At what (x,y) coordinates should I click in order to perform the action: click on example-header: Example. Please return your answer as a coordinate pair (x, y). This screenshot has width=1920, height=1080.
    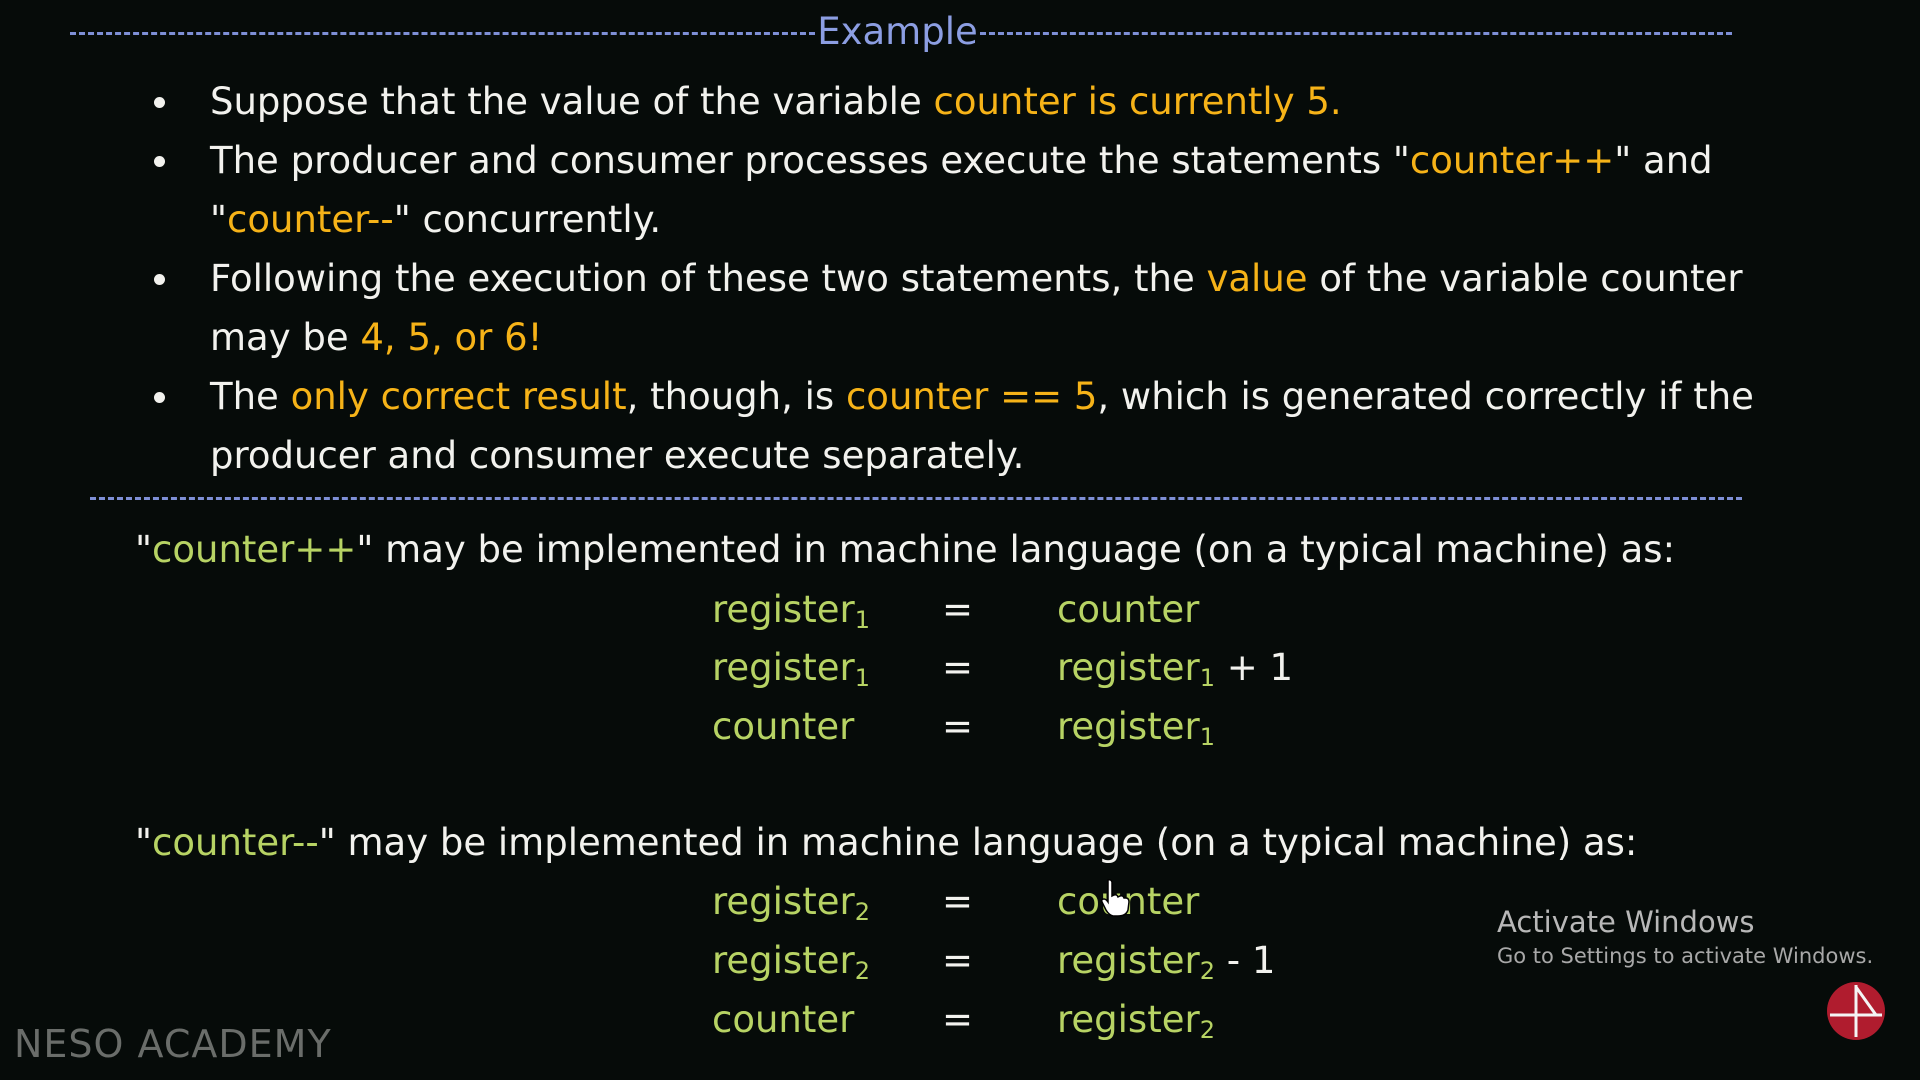
    Looking at the image, I should click on (960, 29).